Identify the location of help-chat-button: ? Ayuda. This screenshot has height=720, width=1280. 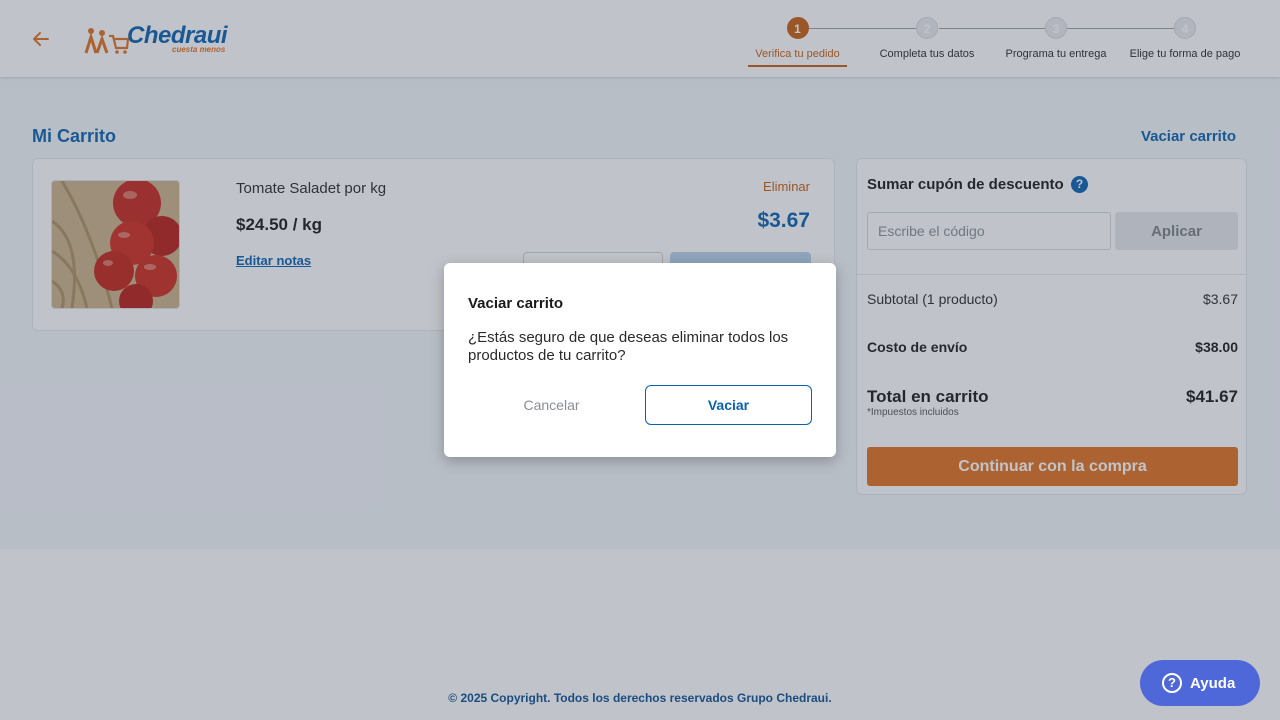
(1200, 683).